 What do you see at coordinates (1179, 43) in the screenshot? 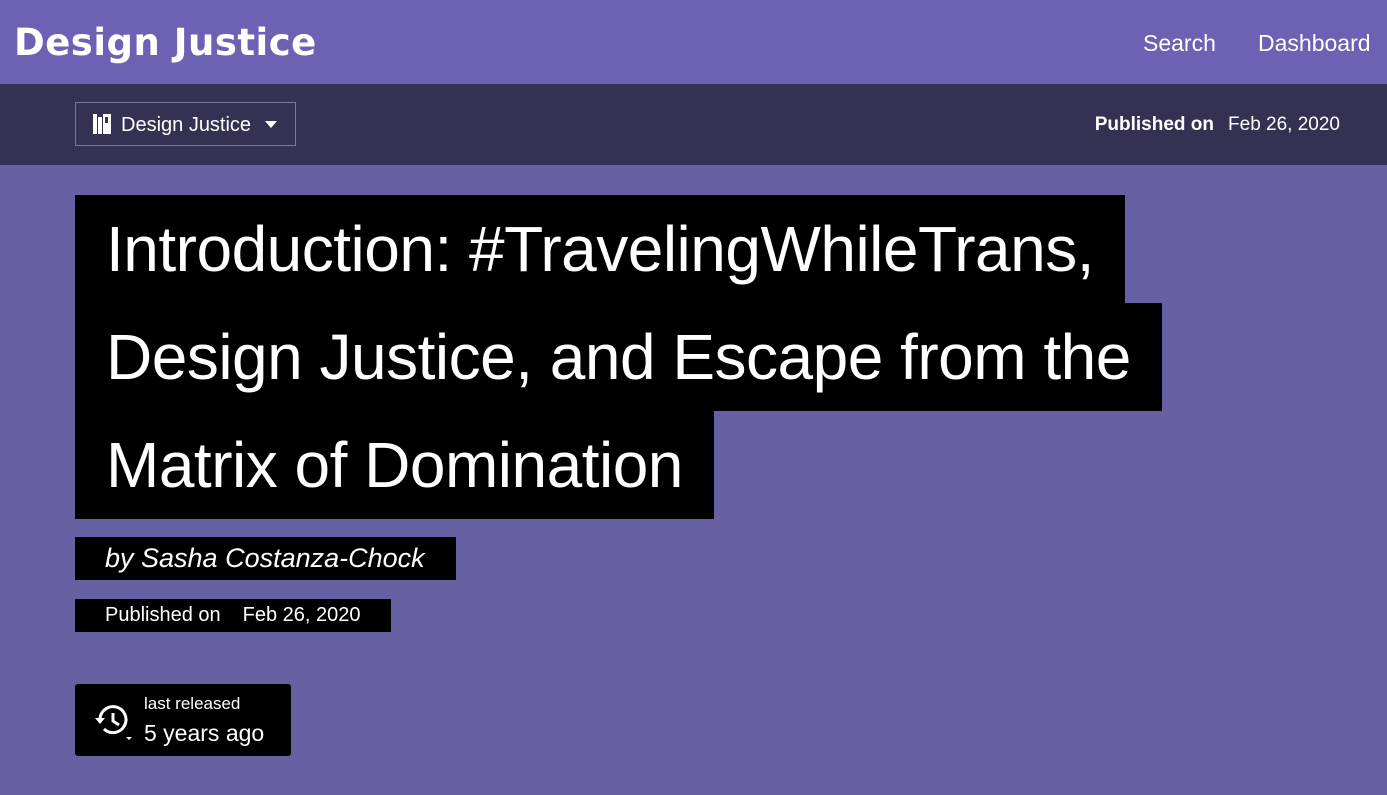
I see `nav-search-link: Search` at bounding box center [1179, 43].